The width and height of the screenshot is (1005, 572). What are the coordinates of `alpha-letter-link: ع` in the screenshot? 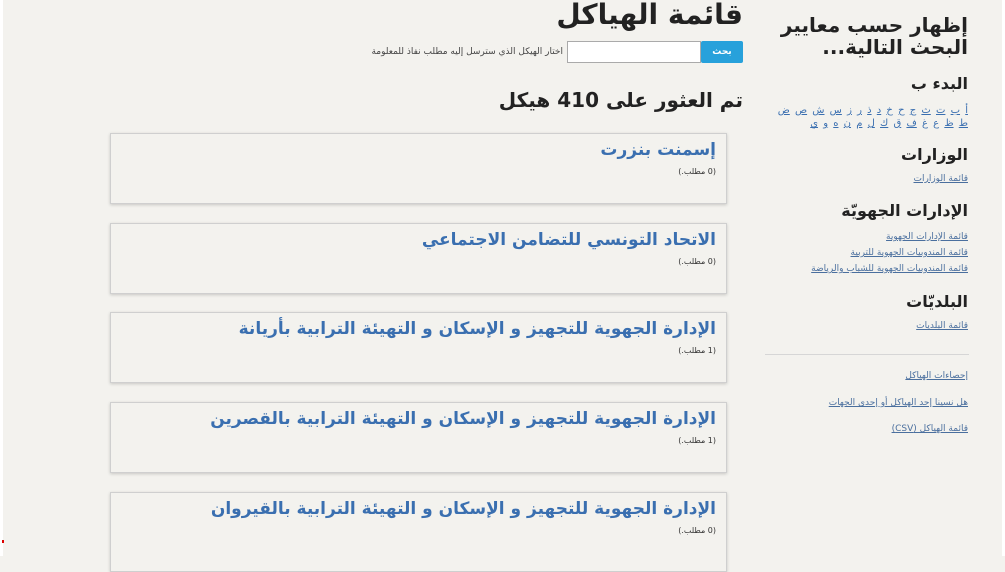 It's located at (936, 123).